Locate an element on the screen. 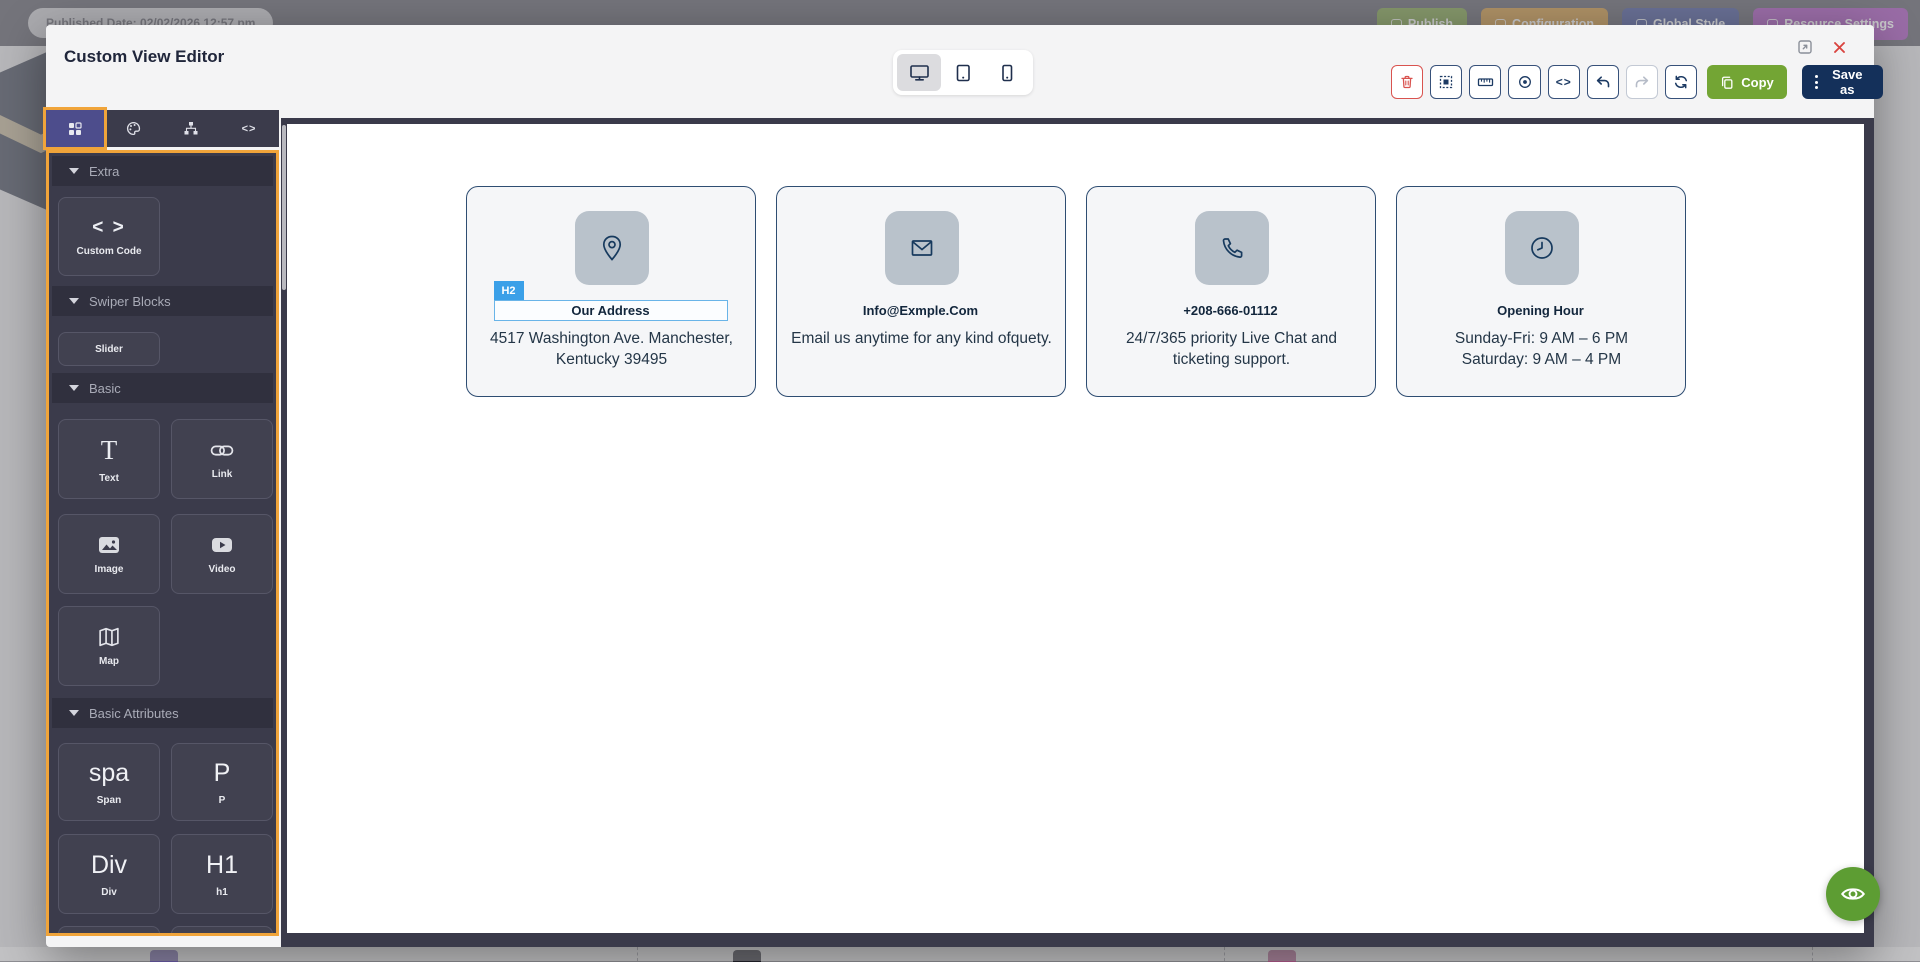 Image resolution: width=1920 pixels, height=962 pixels. tablet-icon is located at coordinates (963, 73).